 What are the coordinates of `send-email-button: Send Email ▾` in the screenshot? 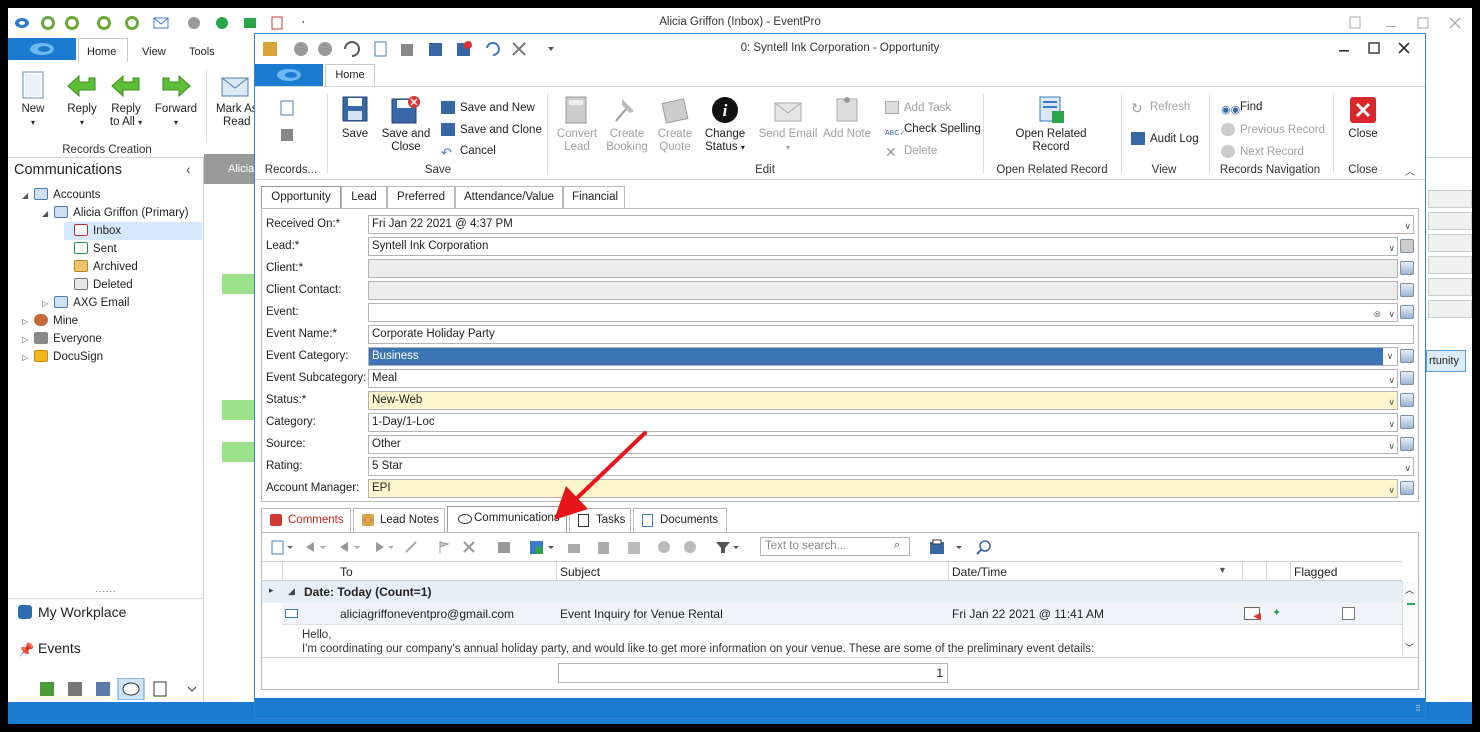 It's located at (788, 124).